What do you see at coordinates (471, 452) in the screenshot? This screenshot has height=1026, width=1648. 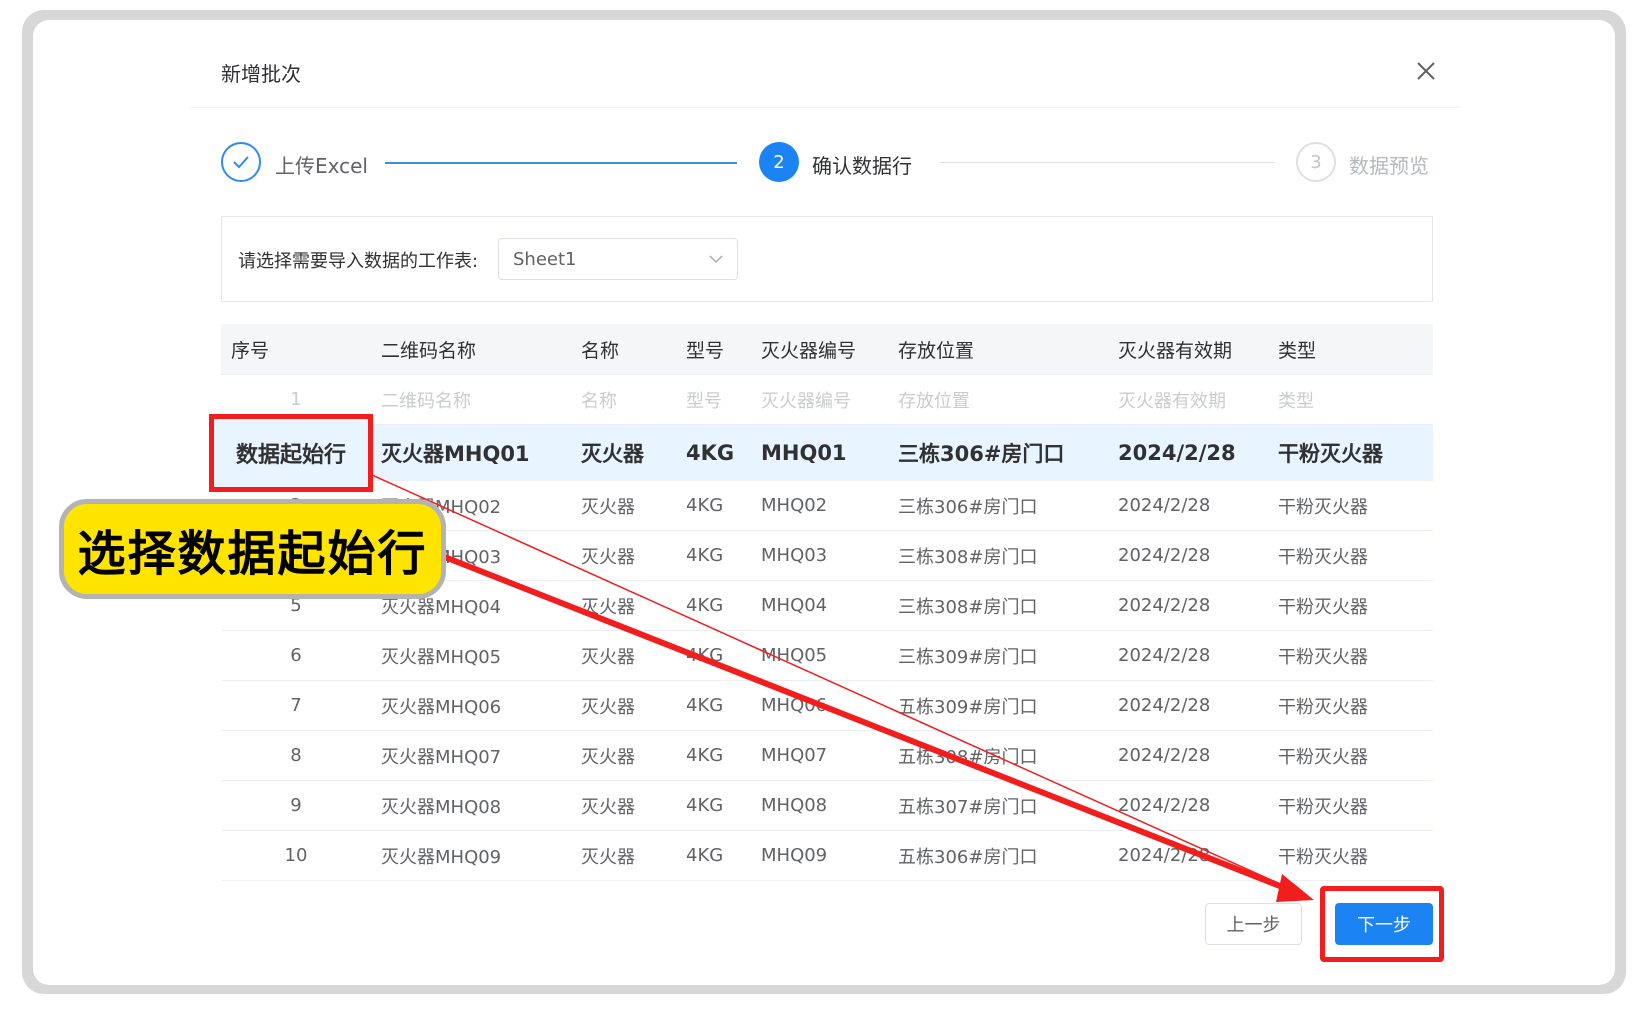 I see `table-cell: 灭火器MHQ01` at bounding box center [471, 452].